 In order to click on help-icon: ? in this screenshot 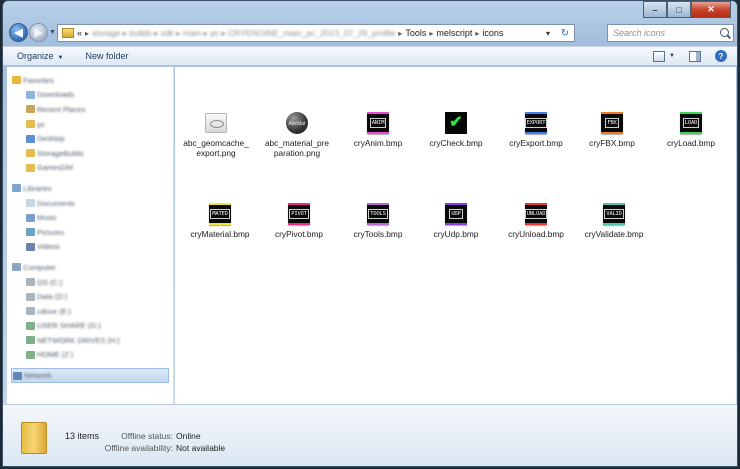, I will do `click(721, 56)`.